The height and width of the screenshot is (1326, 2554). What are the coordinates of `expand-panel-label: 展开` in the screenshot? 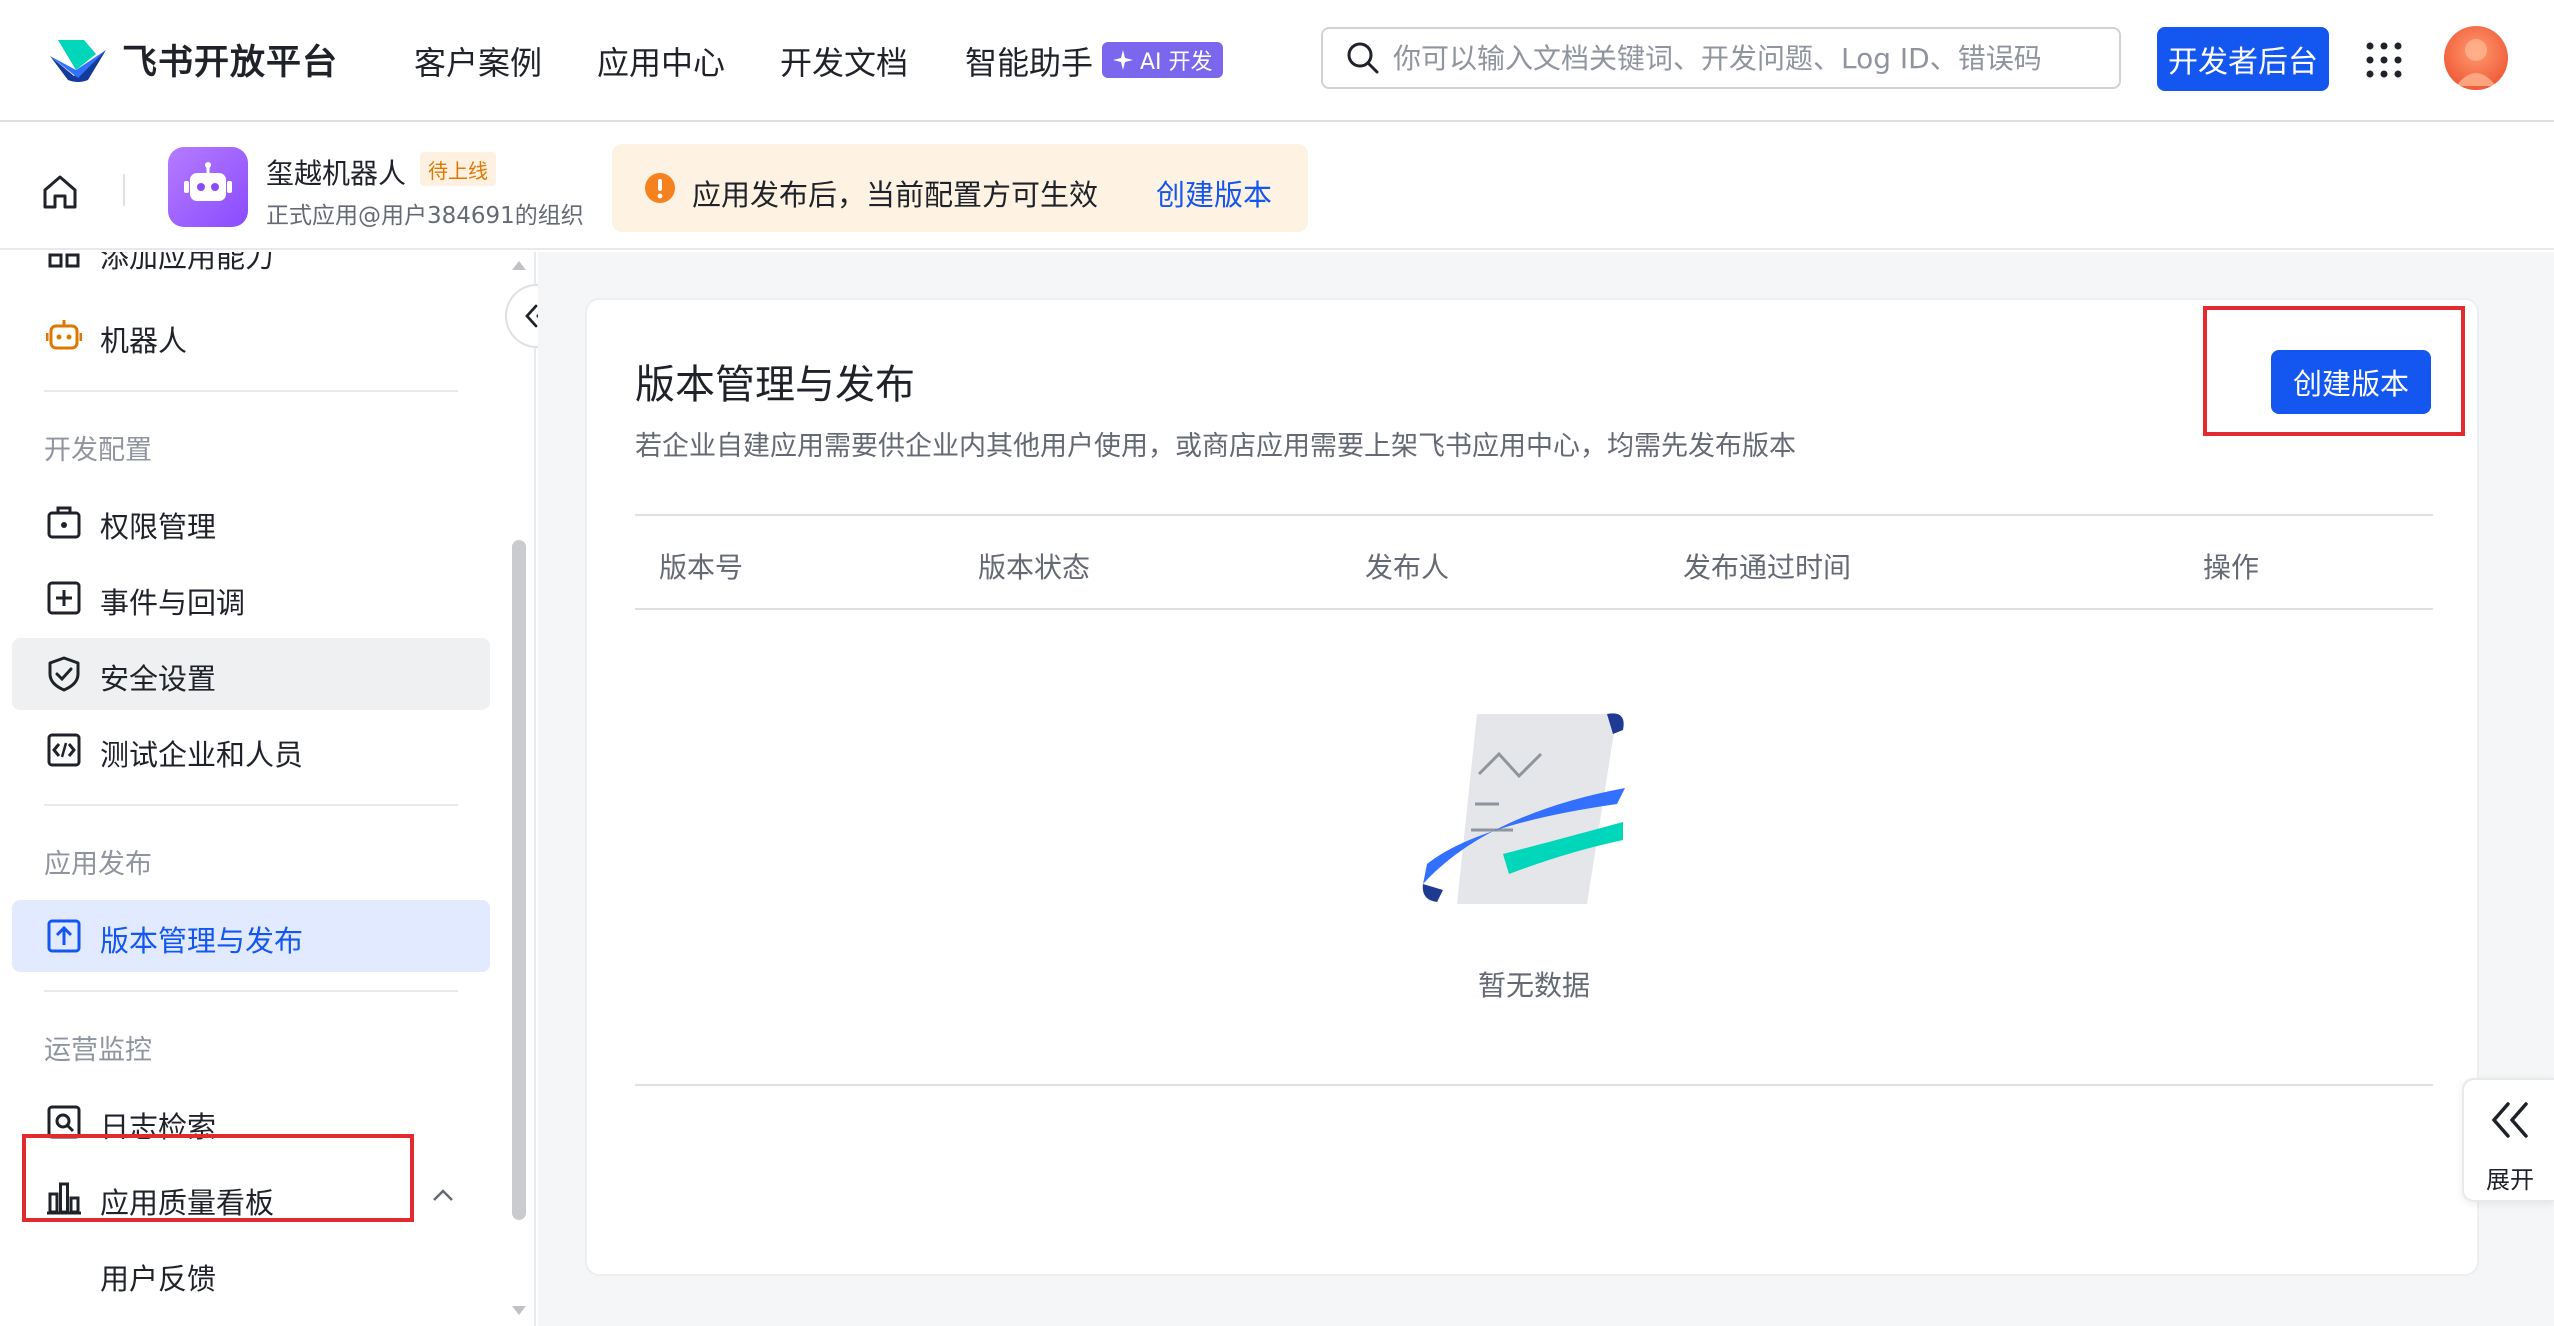 It's located at (2510, 1180).